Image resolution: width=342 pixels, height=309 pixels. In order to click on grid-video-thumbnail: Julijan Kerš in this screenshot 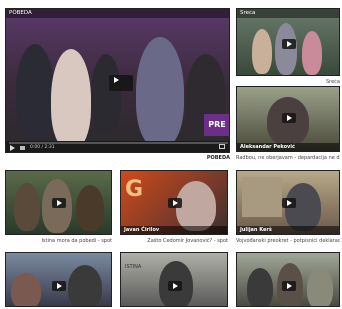, I will do `click(288, 202)`.